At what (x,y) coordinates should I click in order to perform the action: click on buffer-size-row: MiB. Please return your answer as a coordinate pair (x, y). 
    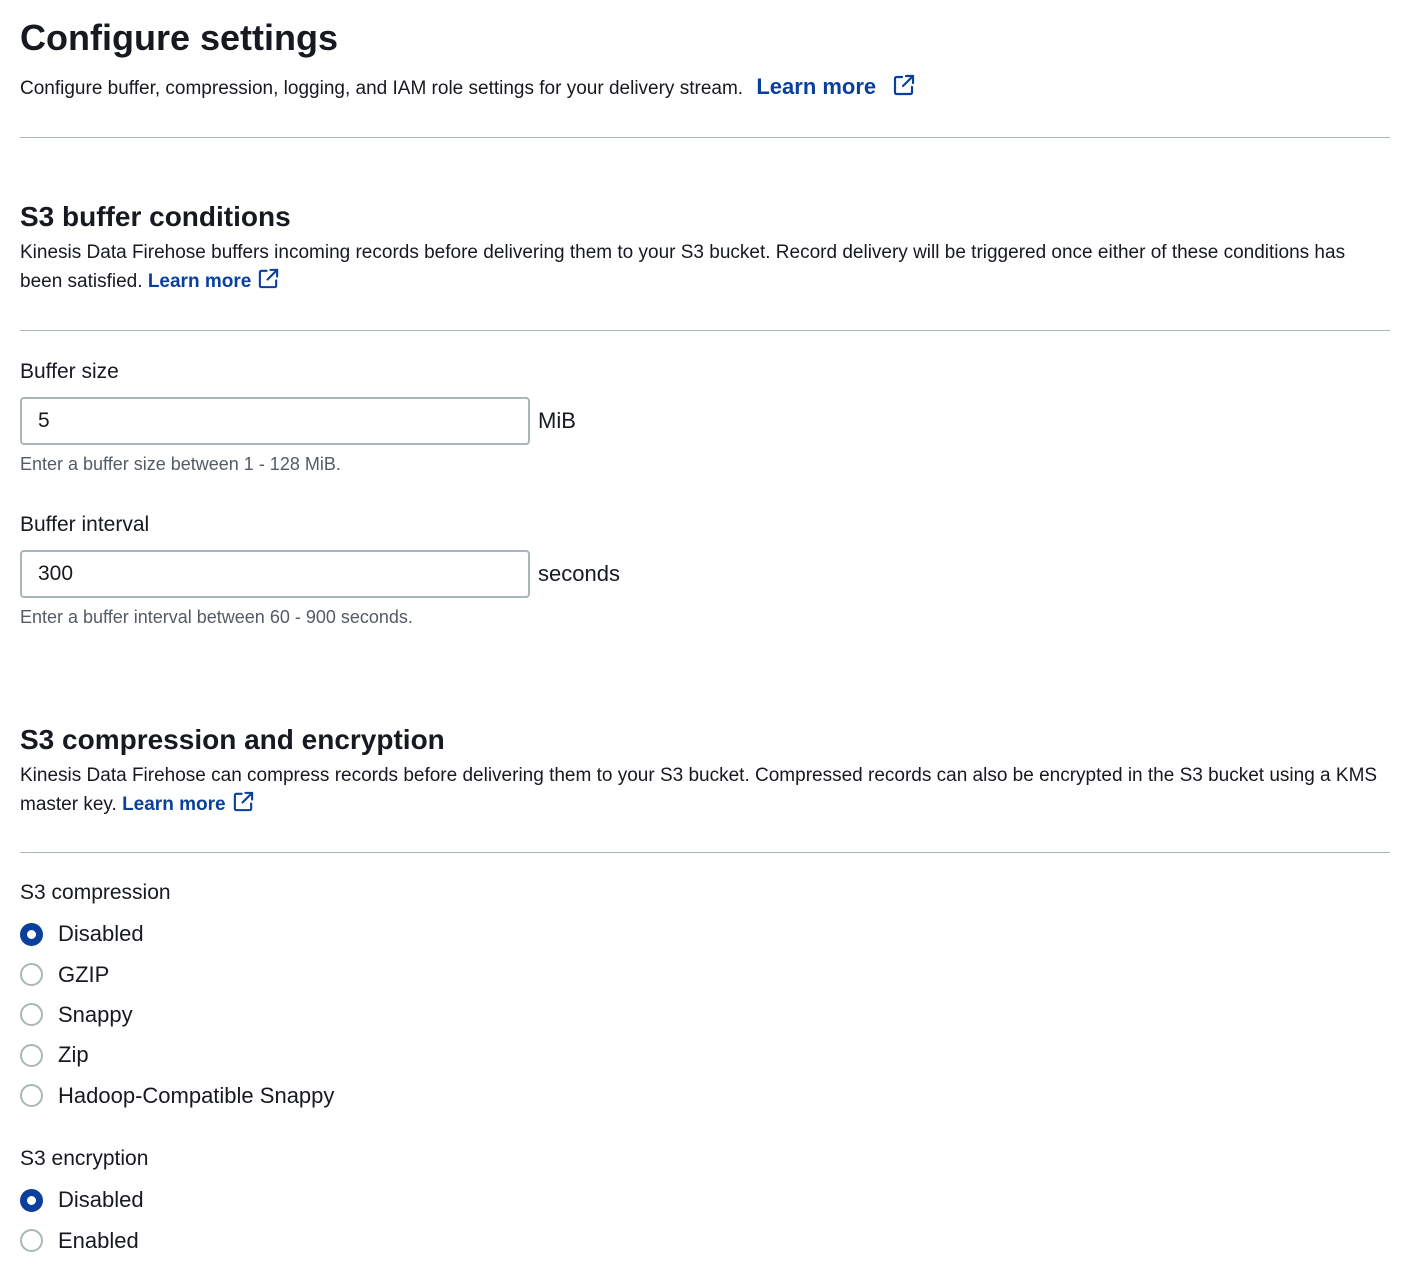
    Looking at the image, I should click on (298, 421).